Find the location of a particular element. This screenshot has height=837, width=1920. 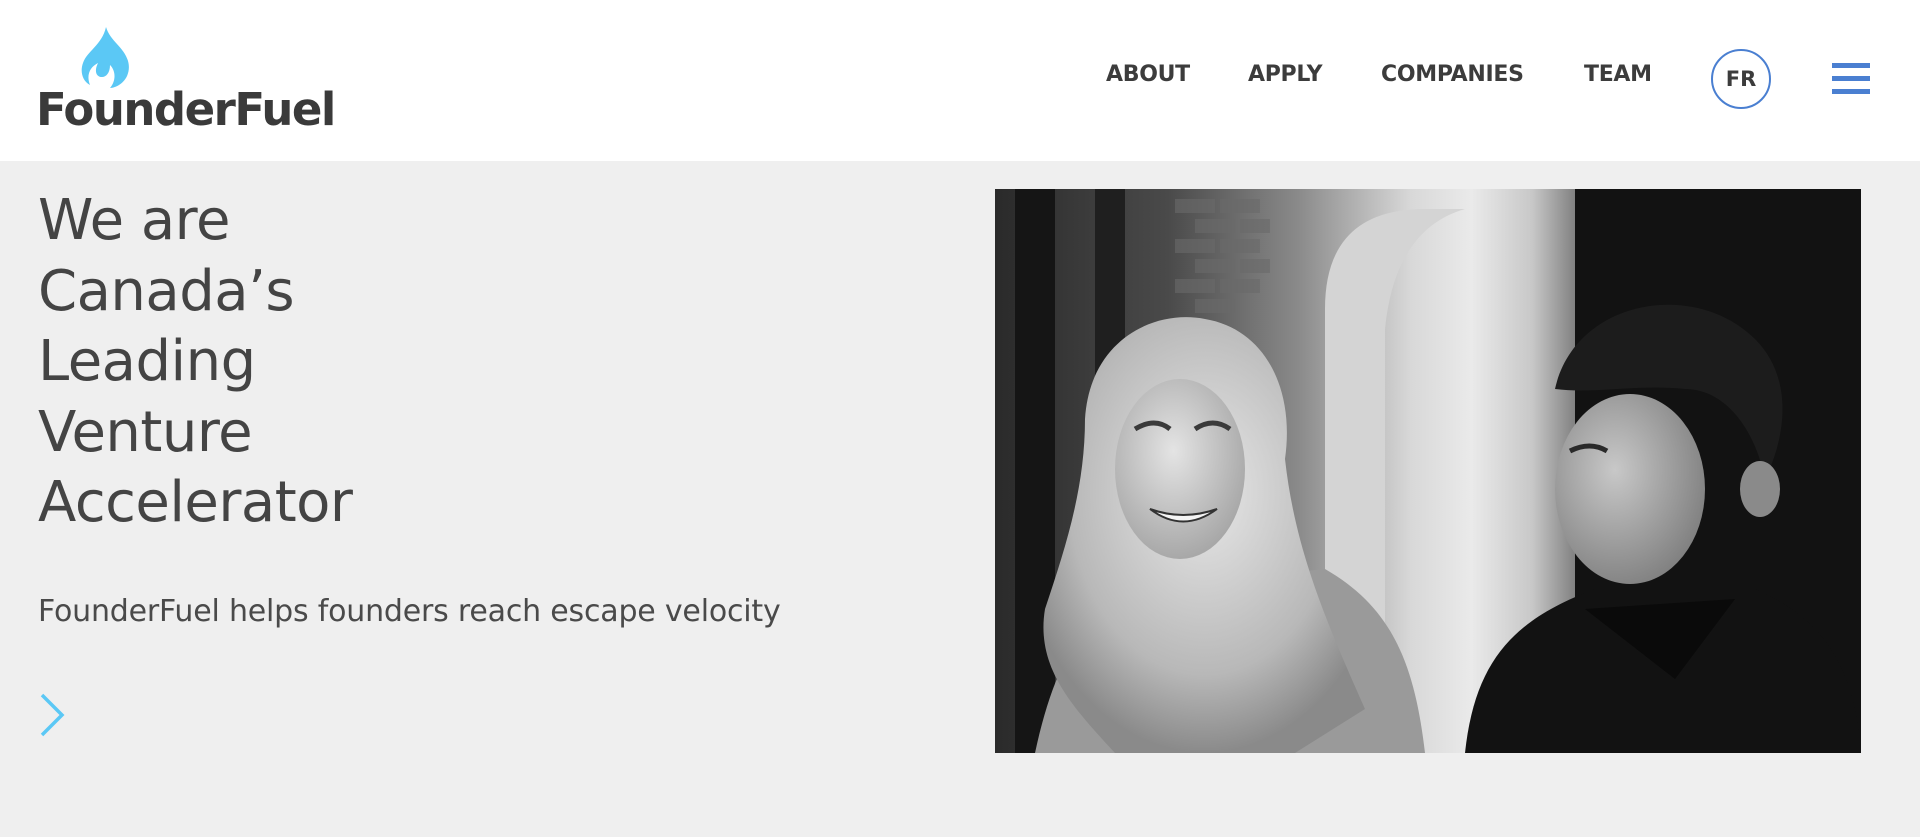

nav-about: ABOUT is located at coordinates (1148, 74).